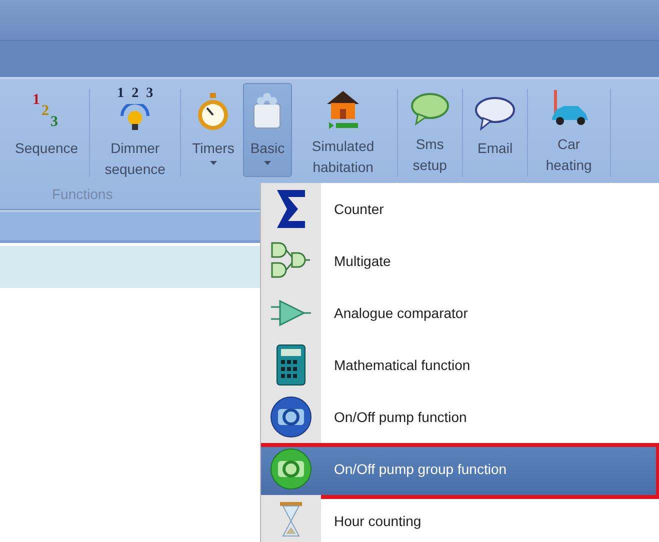 This screenshot has height=542, width=659. What do you see at coordinates (460, 209) in the screenshot?
I see `menu-item: Counter` at bounding box center [460, 209].